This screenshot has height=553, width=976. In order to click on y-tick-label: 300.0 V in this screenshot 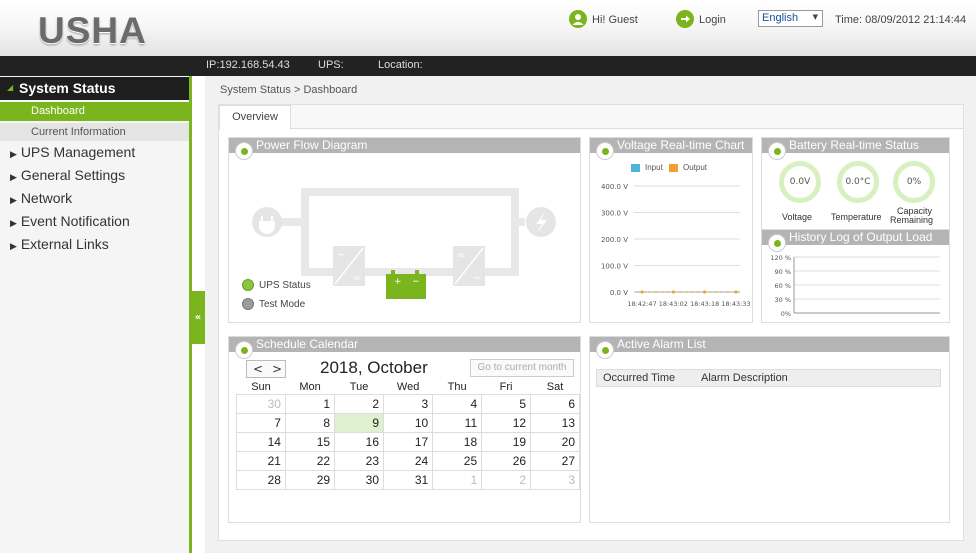, I will do `click(614, 214)`.